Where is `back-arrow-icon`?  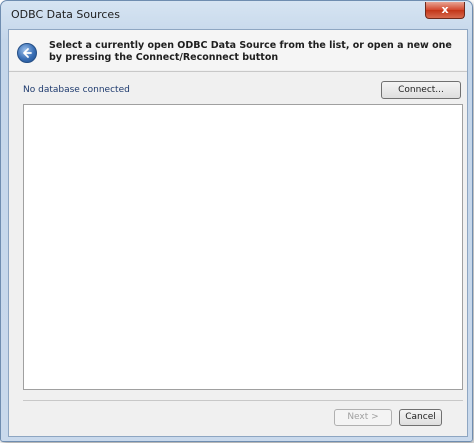 back-arrow-icon is located at coordinates (27, 53).